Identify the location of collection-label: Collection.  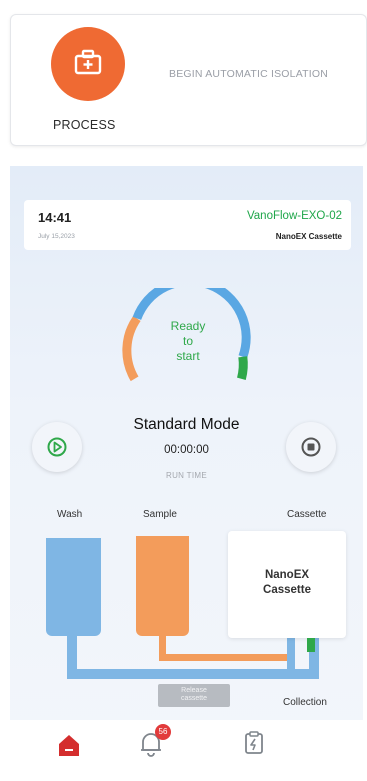
(305, 702).